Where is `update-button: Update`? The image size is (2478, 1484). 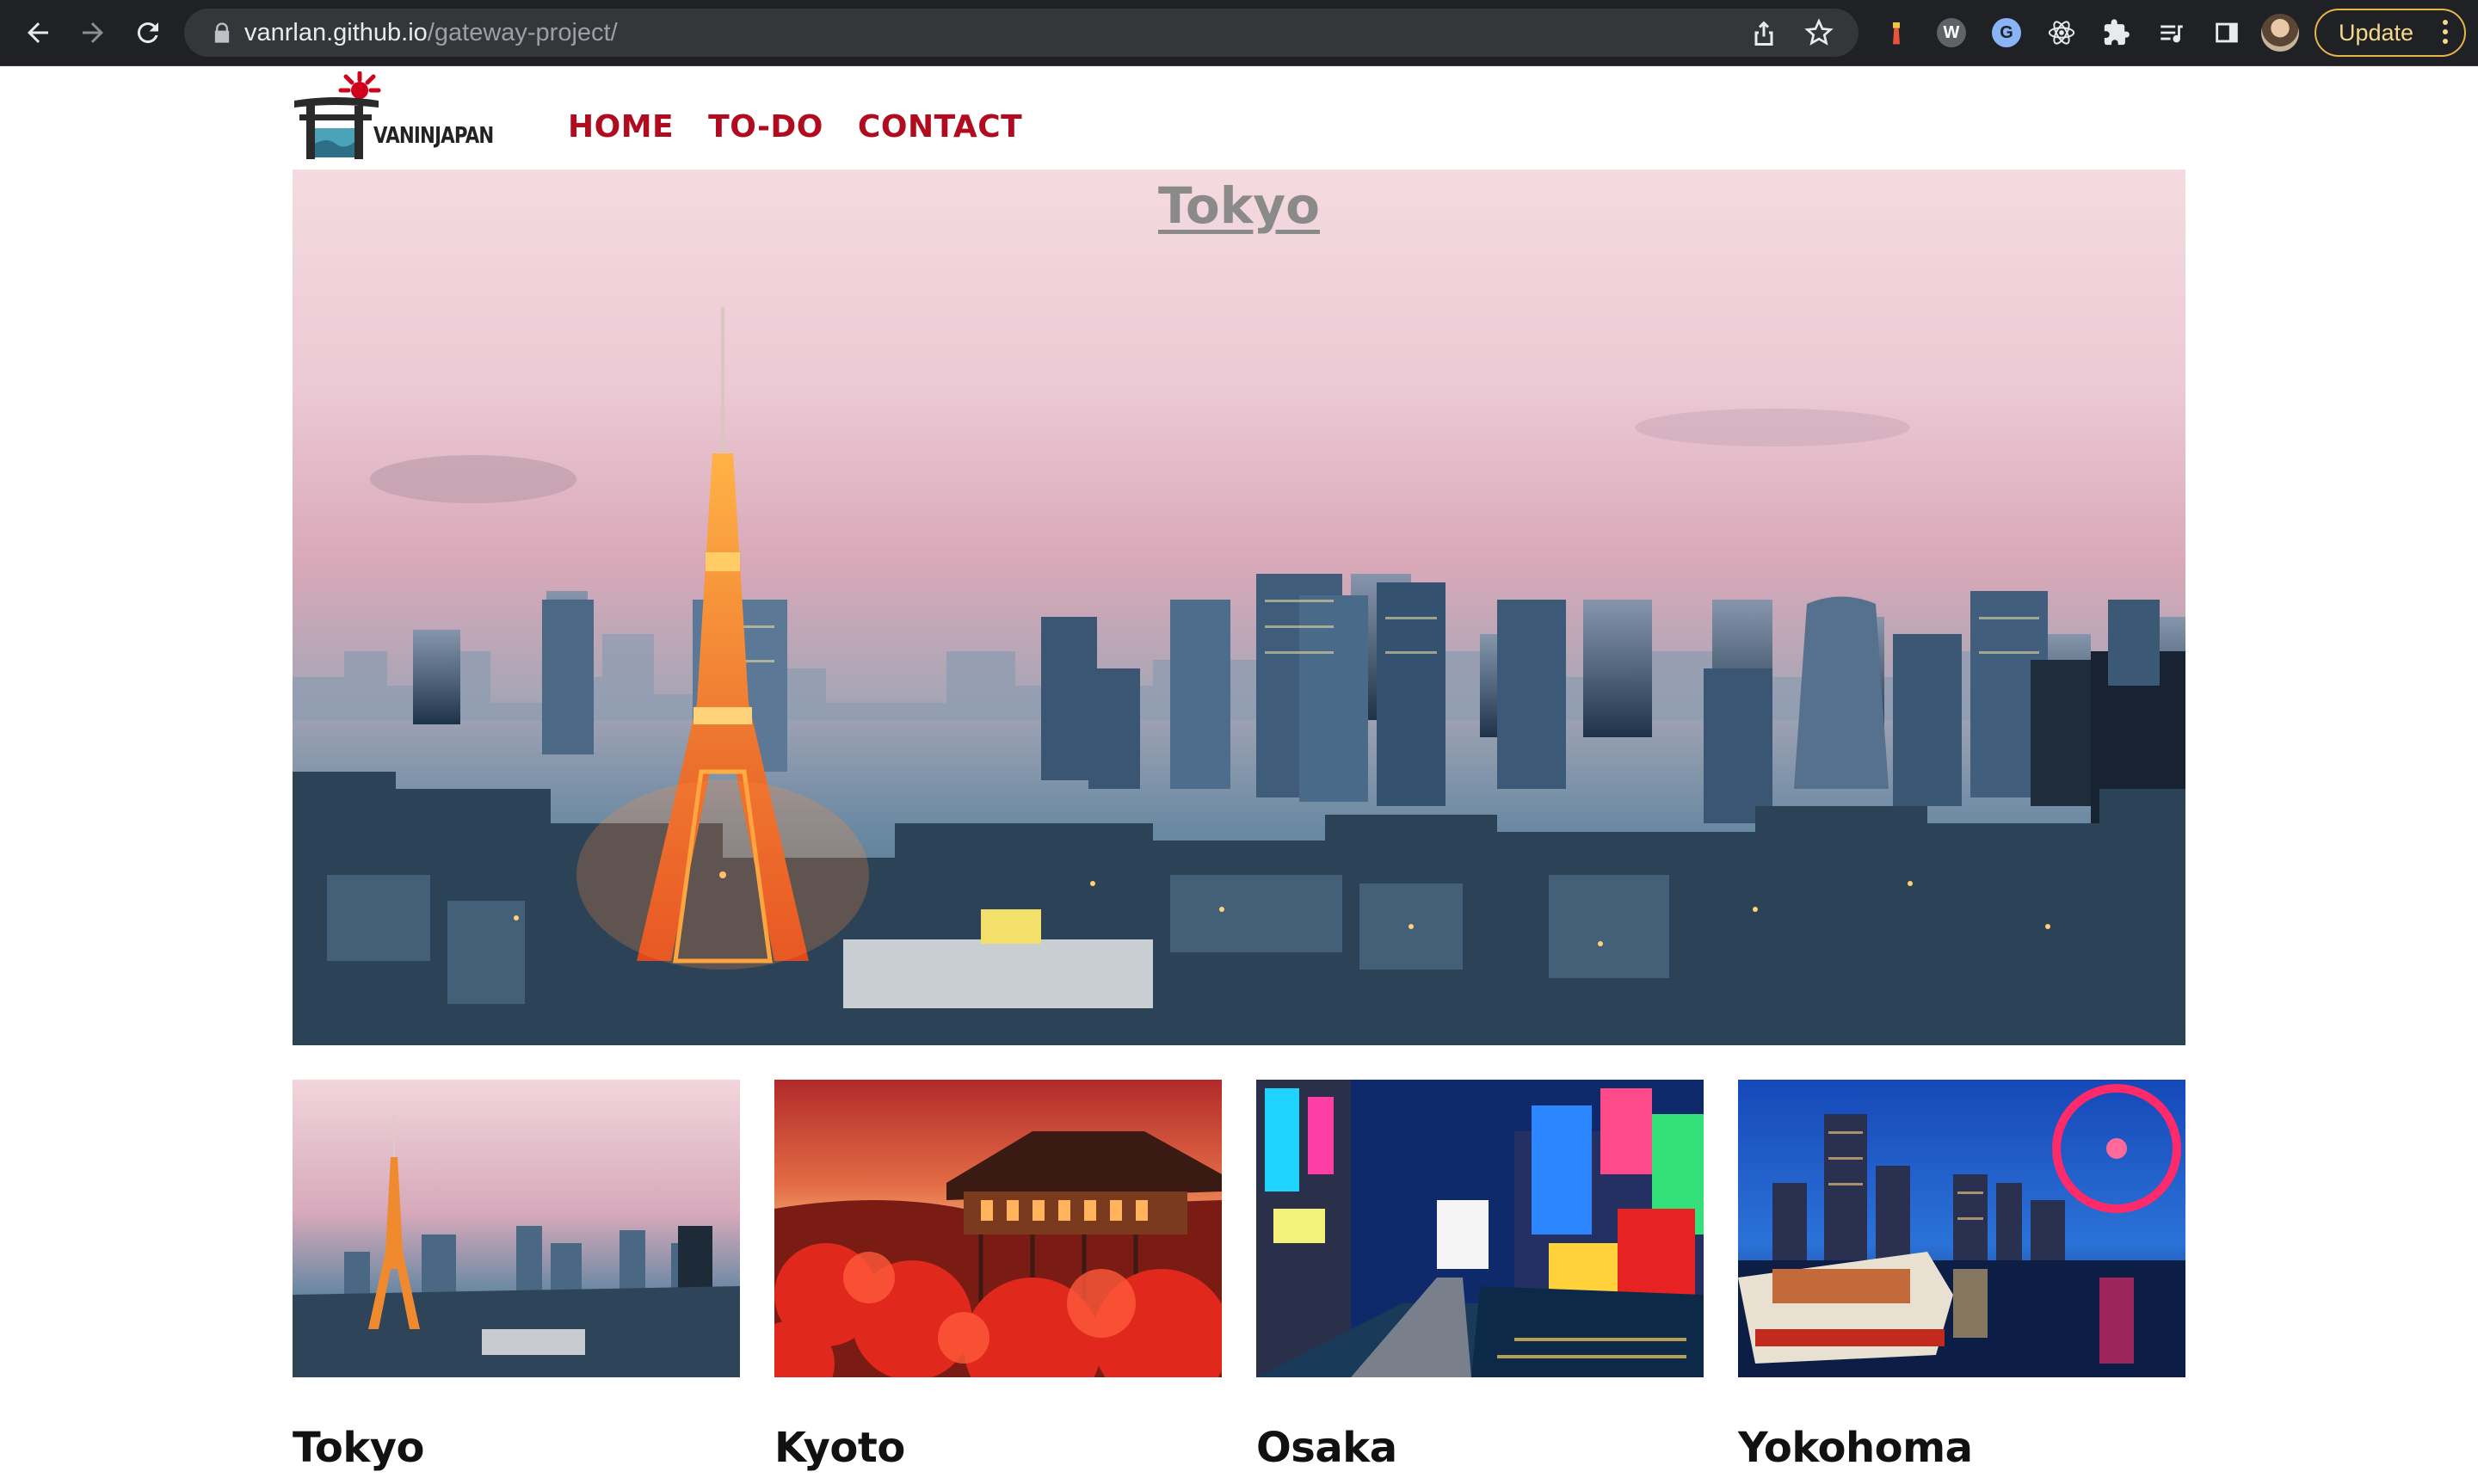 update-button: Update is located at coordinates (2390, 33).